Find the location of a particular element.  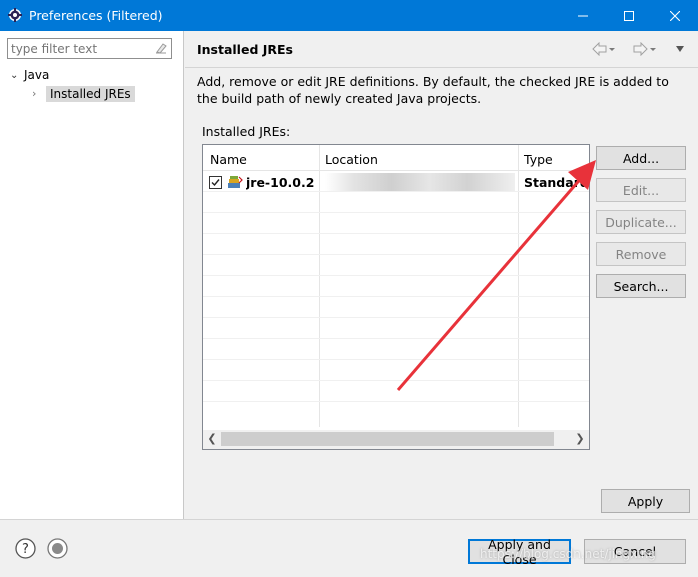

close-button is located at coordinates (675, 15).